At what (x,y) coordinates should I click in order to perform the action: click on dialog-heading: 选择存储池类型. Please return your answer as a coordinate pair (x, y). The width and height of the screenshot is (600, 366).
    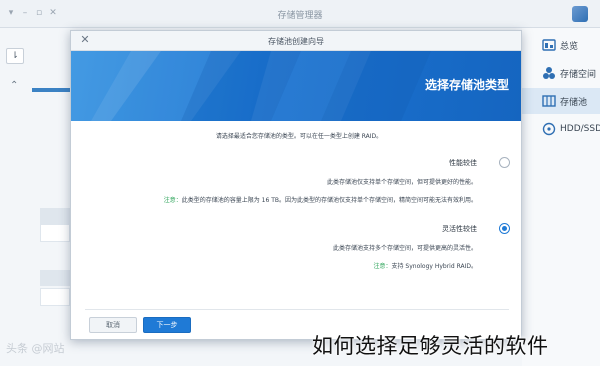
    Looking at the image, I should click on (466, 85).